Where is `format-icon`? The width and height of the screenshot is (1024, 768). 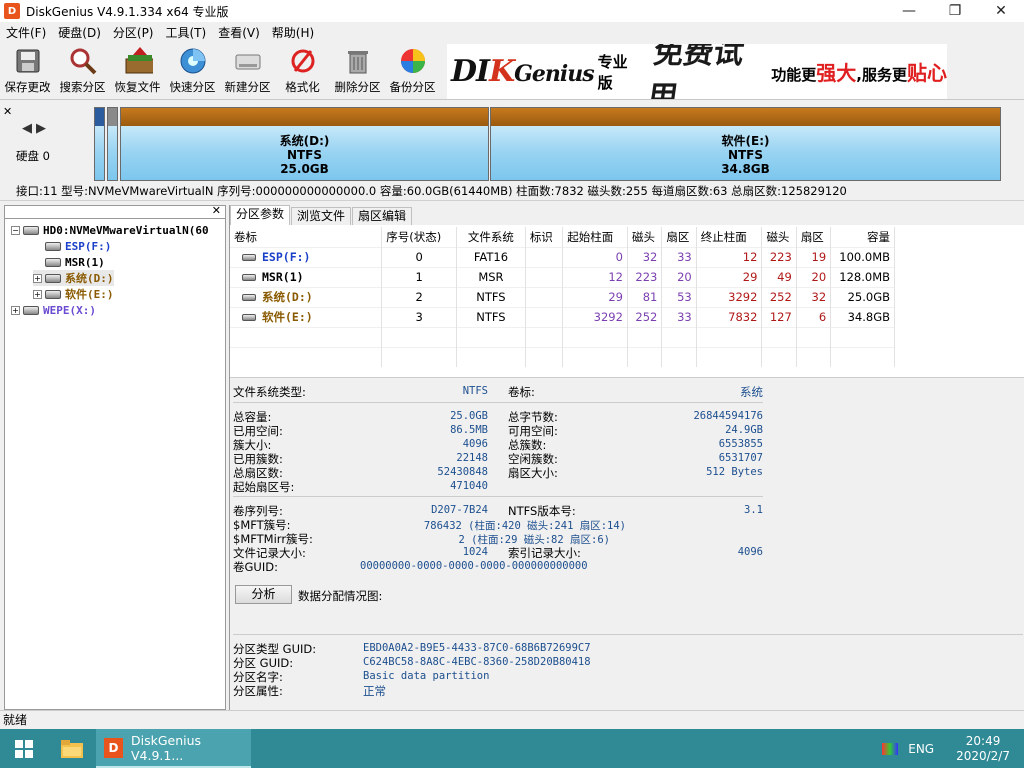 format-icon is located at coordinates (303, 61).